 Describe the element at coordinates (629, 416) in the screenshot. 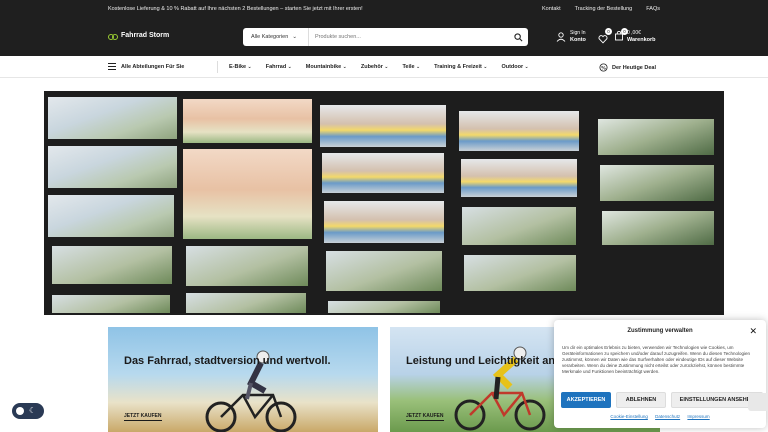

I see `cookie-settings-link: Cookie-Einstellung` at that location.